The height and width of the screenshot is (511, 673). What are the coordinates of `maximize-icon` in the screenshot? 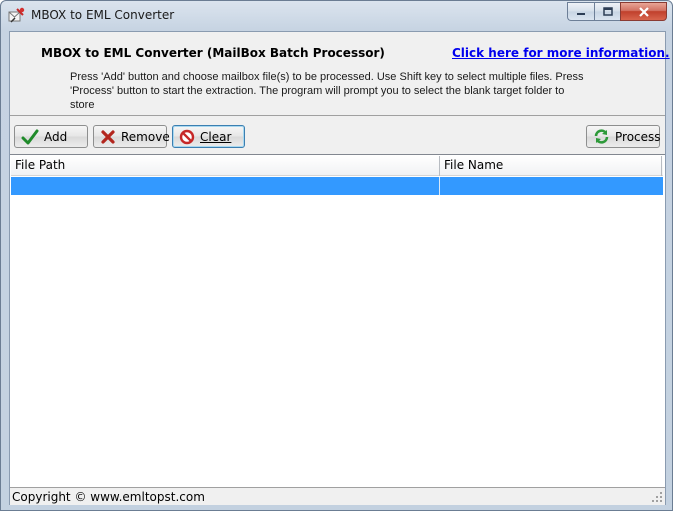 It's located at (607, 11).